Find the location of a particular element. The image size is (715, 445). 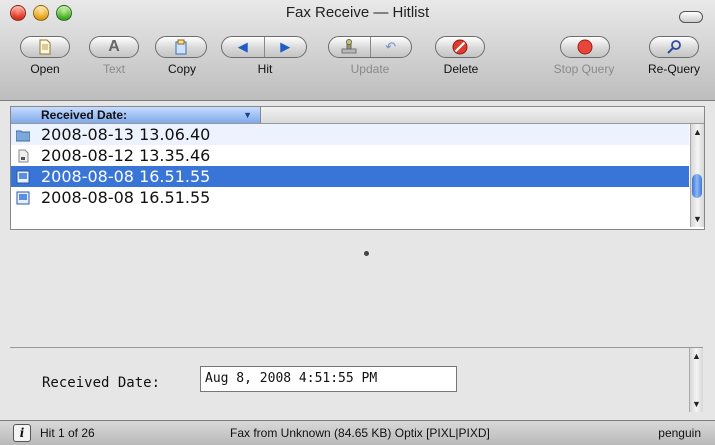

received-date-column-header: Received Date: ▼ is located at coordinates (136, 115).